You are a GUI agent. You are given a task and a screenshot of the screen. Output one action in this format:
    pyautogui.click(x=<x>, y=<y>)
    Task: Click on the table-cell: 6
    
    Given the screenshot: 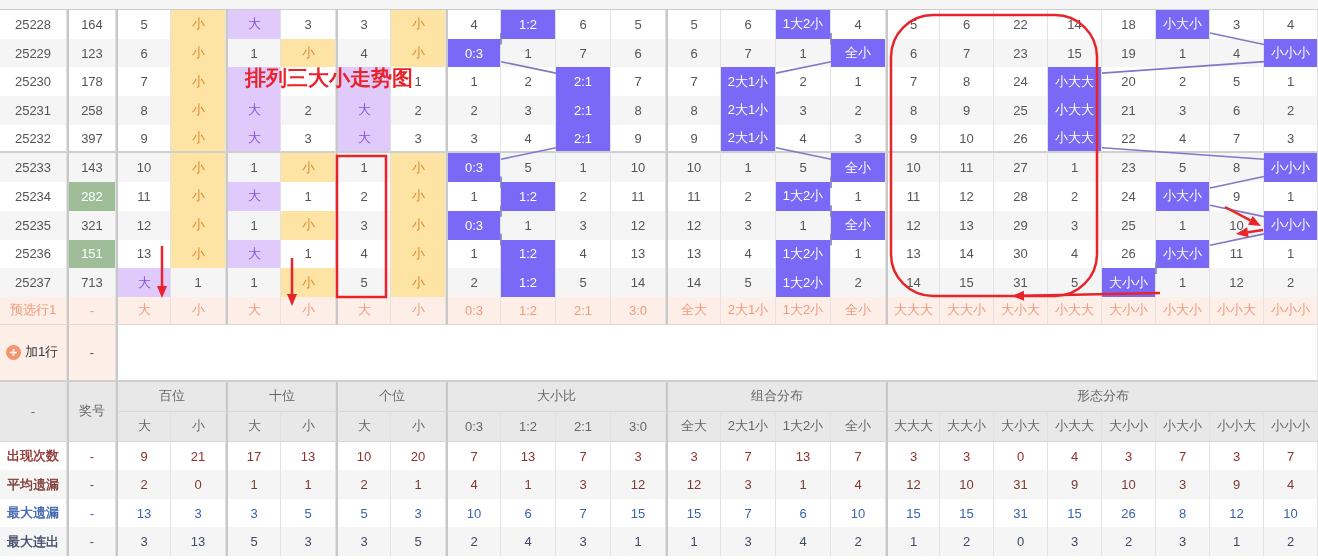 What is the action you would take?
    pyautogui.click(x=638, y=53)
    